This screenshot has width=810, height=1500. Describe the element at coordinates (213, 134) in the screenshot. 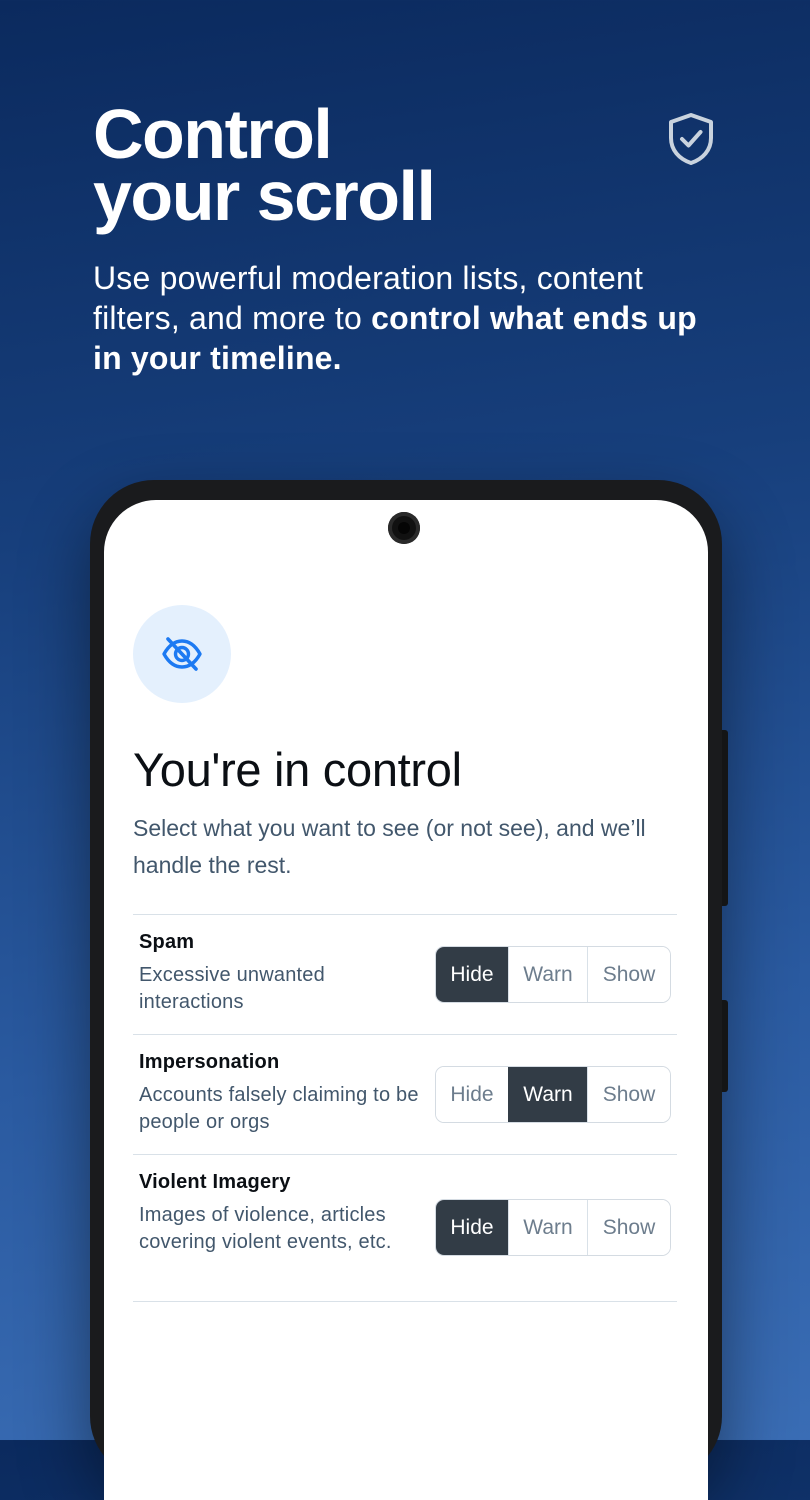

I see `headline-line-1: Control` at that location.